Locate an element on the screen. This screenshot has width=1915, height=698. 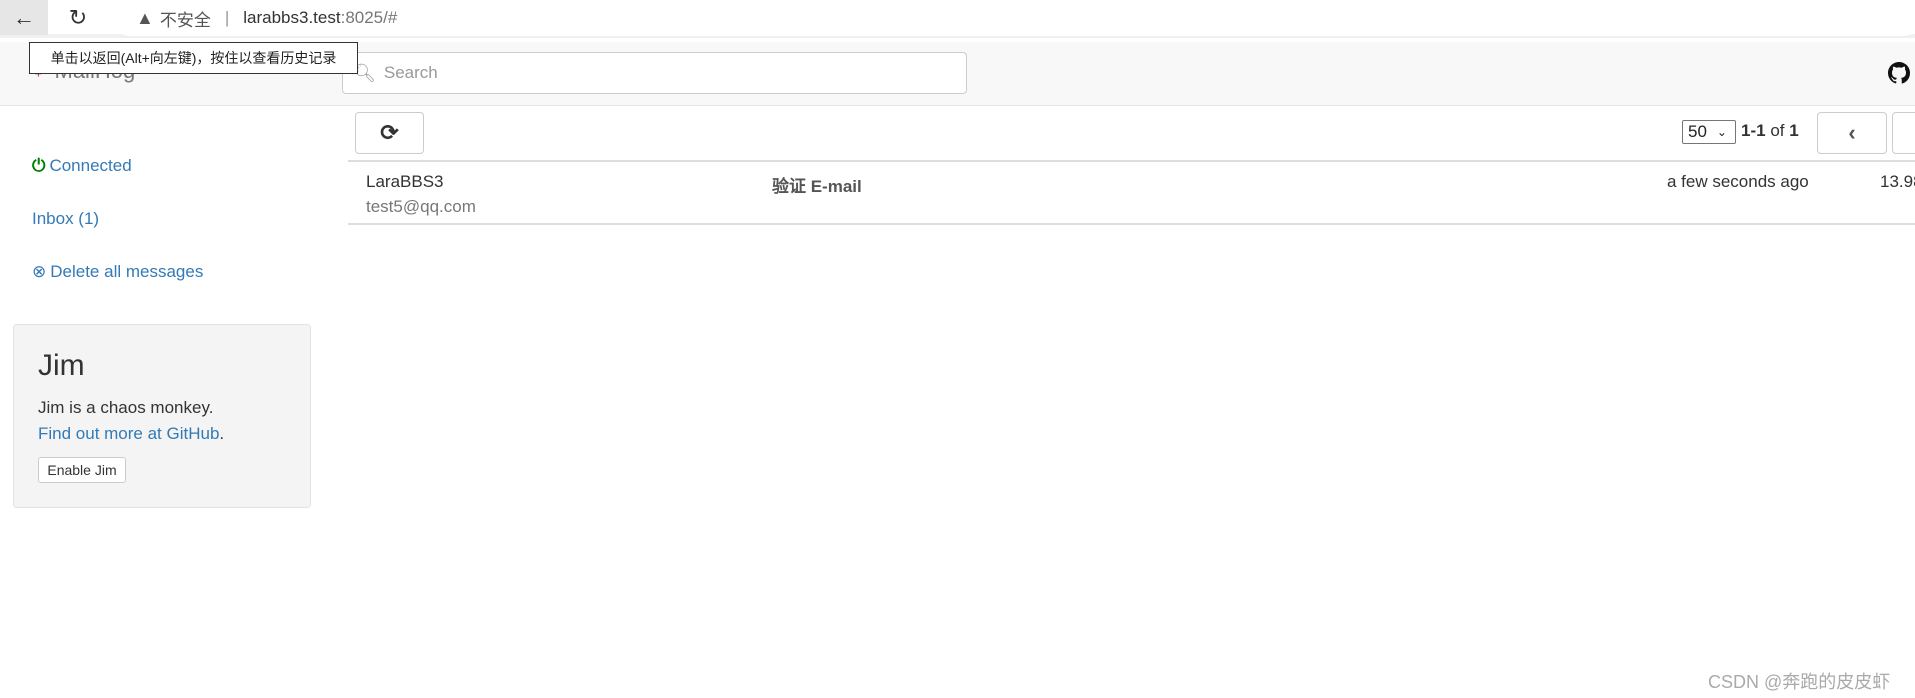
message-to: test5@qq.com is located at coordinates (421, 206).